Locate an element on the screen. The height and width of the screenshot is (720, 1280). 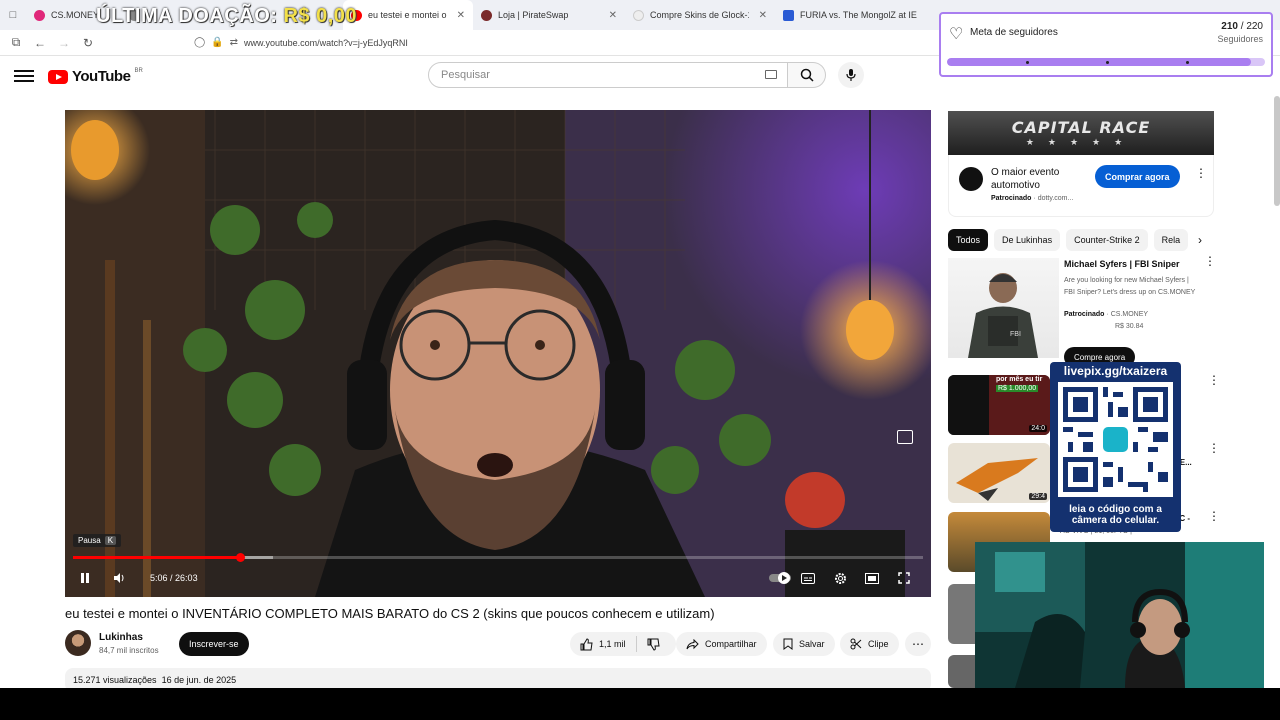
thumbs-up-icon is located at coordinates (586, 644).